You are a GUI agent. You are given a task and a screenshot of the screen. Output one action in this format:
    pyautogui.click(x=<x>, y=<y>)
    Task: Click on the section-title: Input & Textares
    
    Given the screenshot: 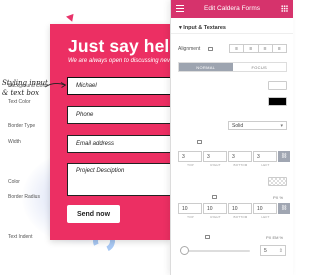 What is the action you would take?
    pyautogui.click(x=204, y=28)
    